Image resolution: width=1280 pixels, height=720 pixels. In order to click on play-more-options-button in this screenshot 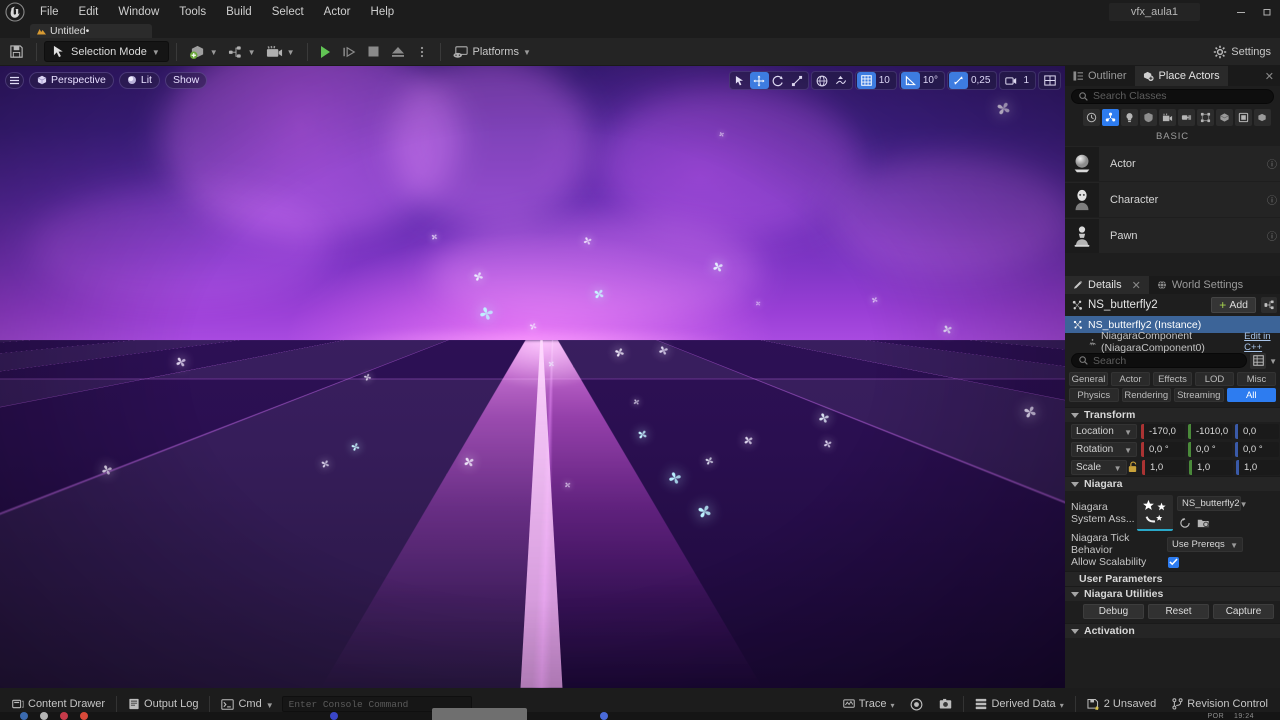, I will do `click(422, 52)`.